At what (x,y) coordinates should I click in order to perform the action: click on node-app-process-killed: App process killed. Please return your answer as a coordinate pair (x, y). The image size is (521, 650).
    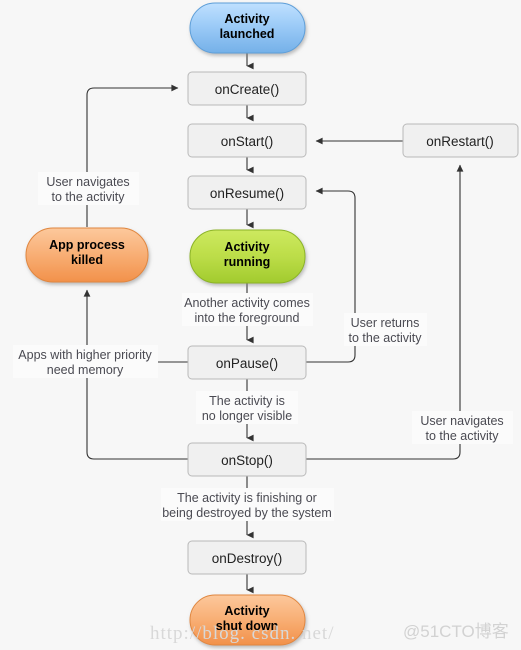
    Looking at the image, I should click on (87, 255).